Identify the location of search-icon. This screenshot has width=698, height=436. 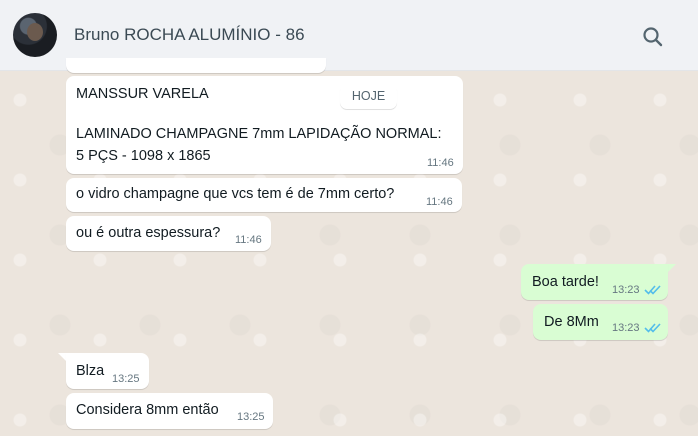
(653, 37).